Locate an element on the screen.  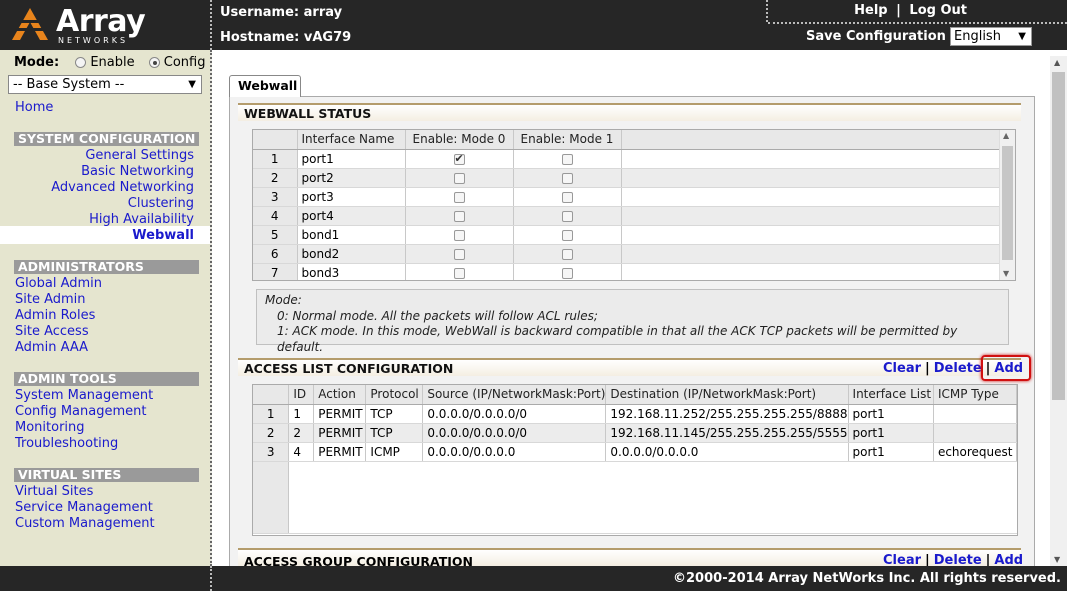
brand-name: Array is located at coordinates (101, 21).